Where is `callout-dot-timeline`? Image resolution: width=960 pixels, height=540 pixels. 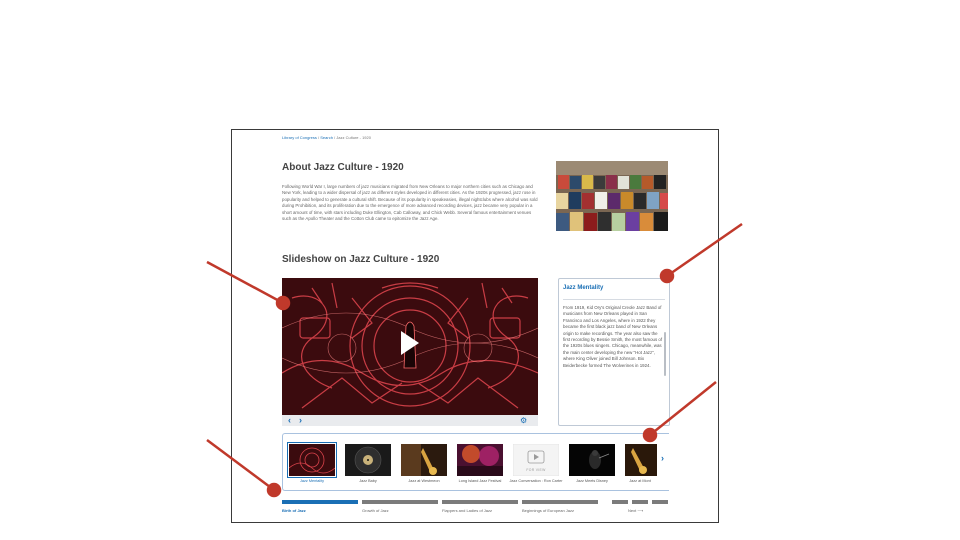 callout-dot-timeline is located at coordinates (274, 490).